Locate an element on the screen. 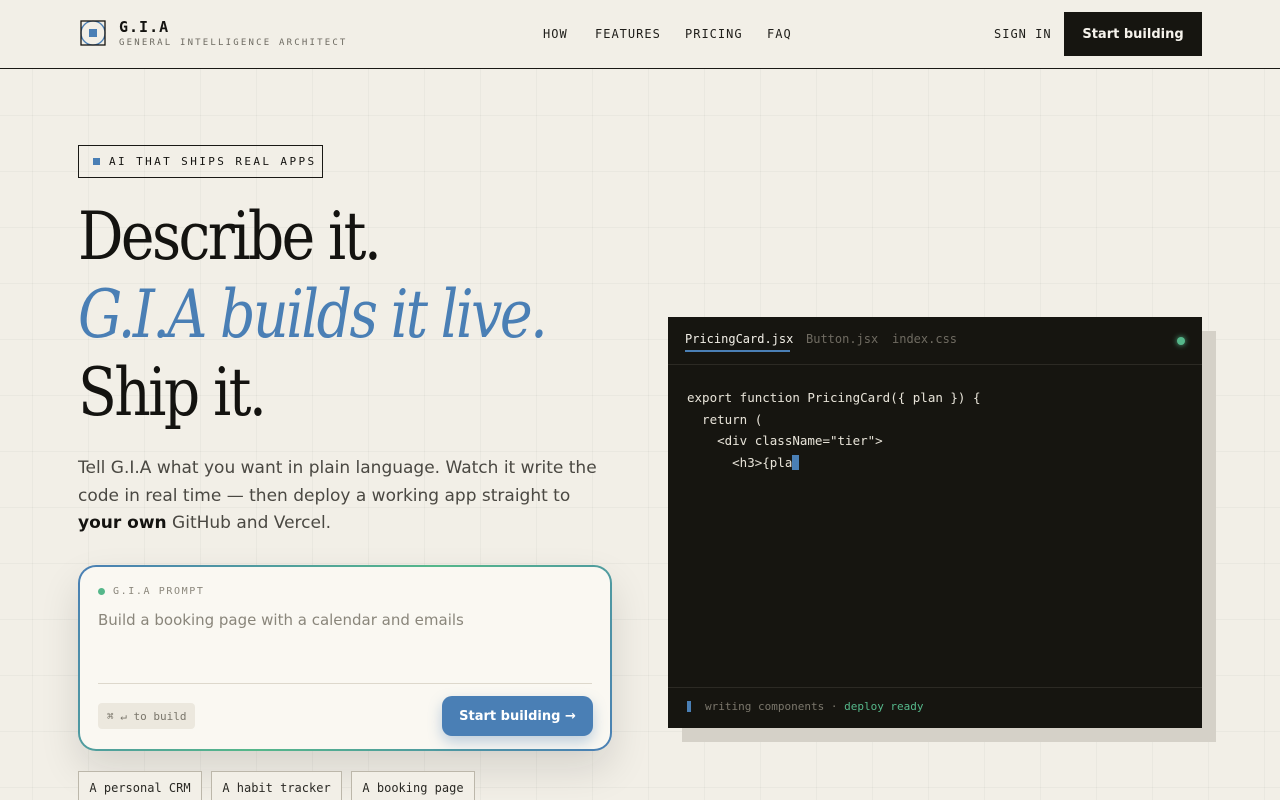 The image size is (1280, 800). prompt-label-text: G.I.A PROMPT is located at coordinates (159, 591).